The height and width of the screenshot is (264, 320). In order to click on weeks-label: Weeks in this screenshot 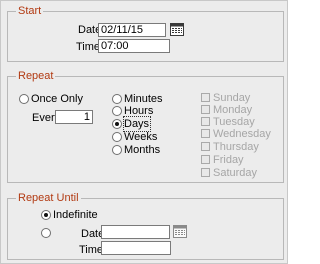, I will do `click(141, 137)`.